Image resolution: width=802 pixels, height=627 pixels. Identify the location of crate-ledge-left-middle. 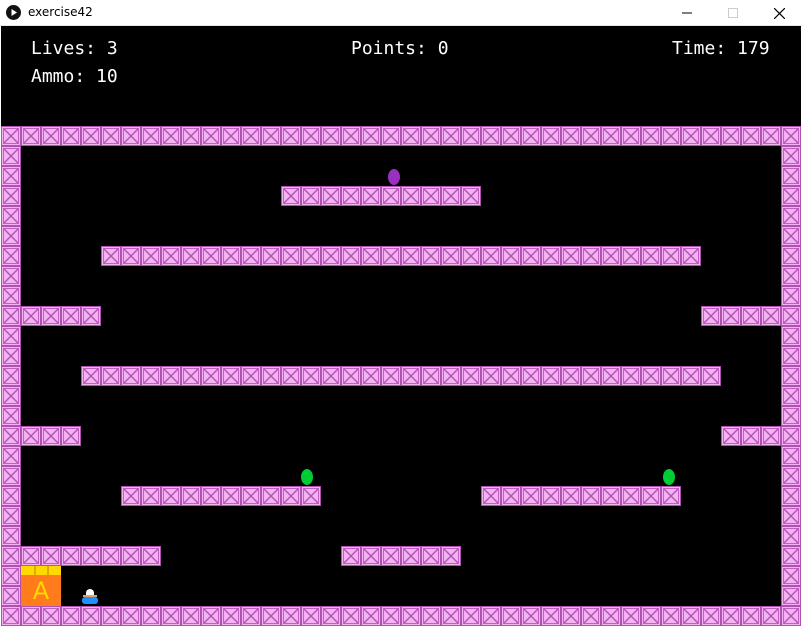
(51, 436).